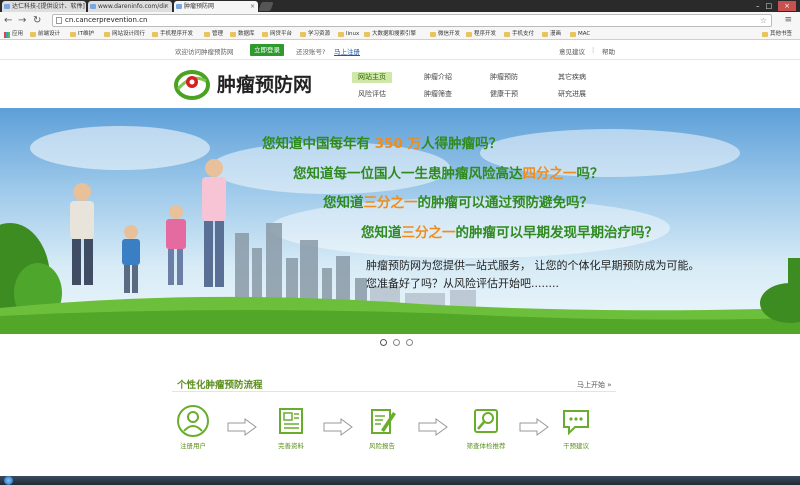 The height and width of the screenshot is (485, 800). I want to click on tab-label: 达仁科技-[提供设计、软件], so click(48, 6).